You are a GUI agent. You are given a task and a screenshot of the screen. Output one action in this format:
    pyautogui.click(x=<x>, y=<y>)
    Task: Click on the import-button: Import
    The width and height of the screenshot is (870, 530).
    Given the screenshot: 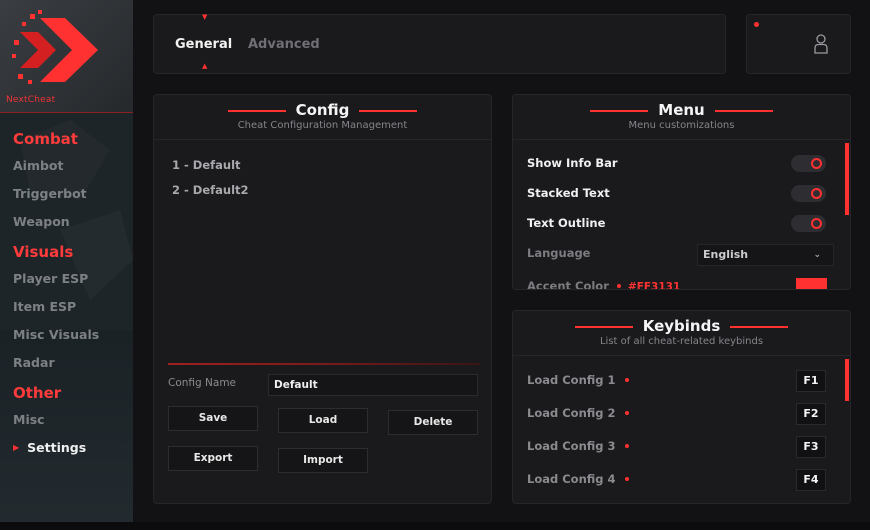 What is the action you would take?
    pyautogui.click(x=323, y=460)
    